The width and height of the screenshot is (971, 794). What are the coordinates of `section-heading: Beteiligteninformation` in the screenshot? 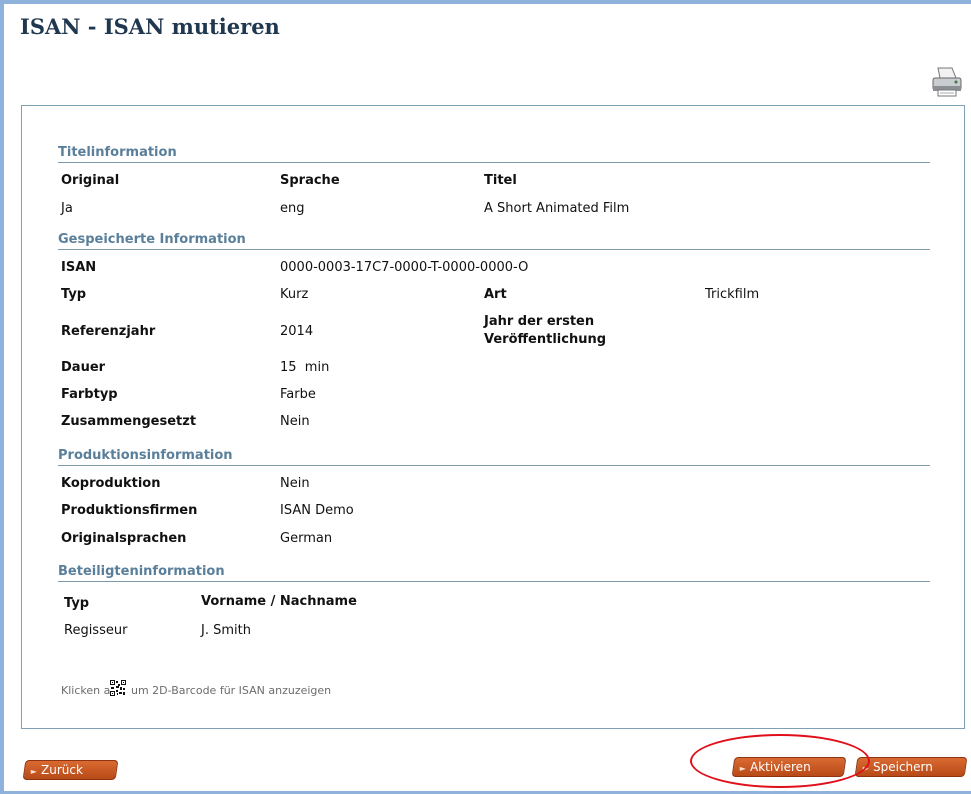 It's located at (141, 571).